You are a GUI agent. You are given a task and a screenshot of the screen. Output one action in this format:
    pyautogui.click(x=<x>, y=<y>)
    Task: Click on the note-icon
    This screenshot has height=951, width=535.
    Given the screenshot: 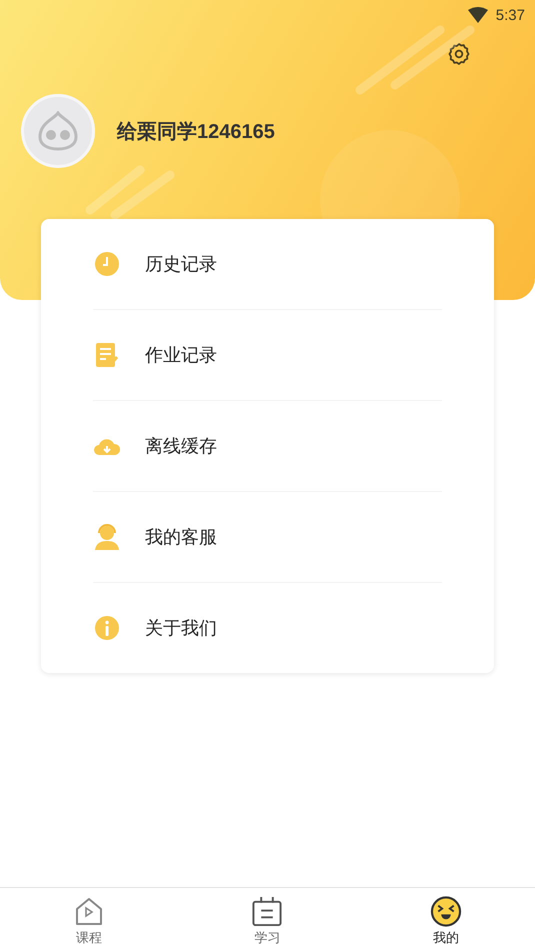 What is the action you would take?
    pyautogui.click(x=107, y=355)
    